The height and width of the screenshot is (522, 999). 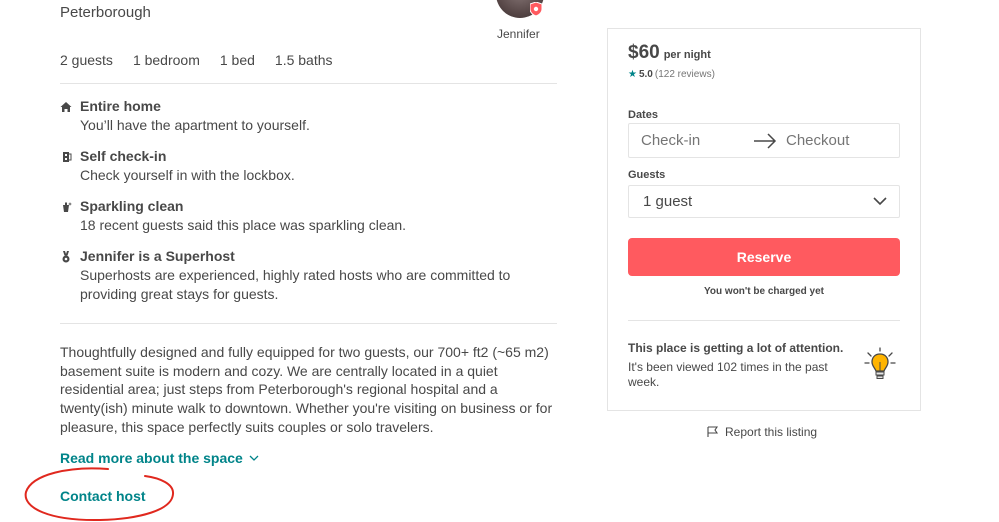 What do you see at coordinates (120, 106) in the screenshot?
I see `highlight-title: Entire home` at bounding box center [120, 106].